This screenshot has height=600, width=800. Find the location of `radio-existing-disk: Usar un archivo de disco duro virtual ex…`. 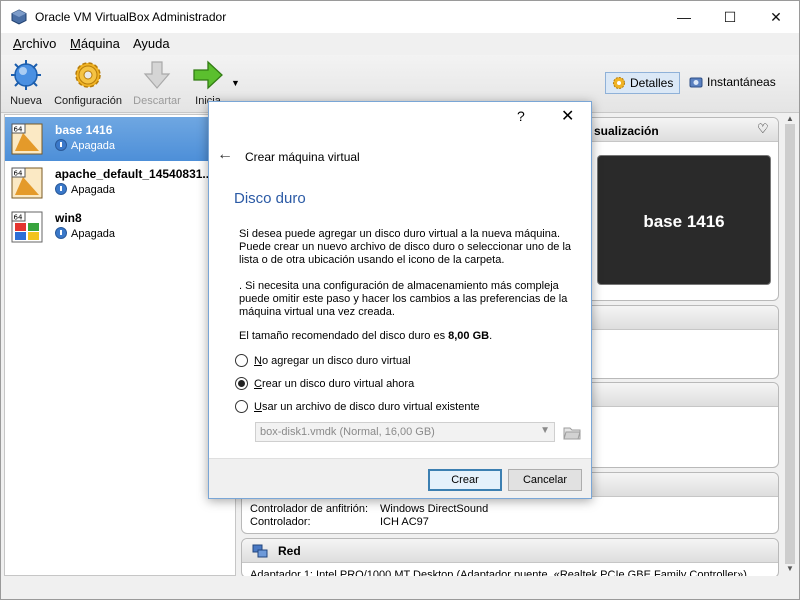

radio-existing-disk: Usar un archivo de disco duro virtual ex… is located at coordinates (357, 406).